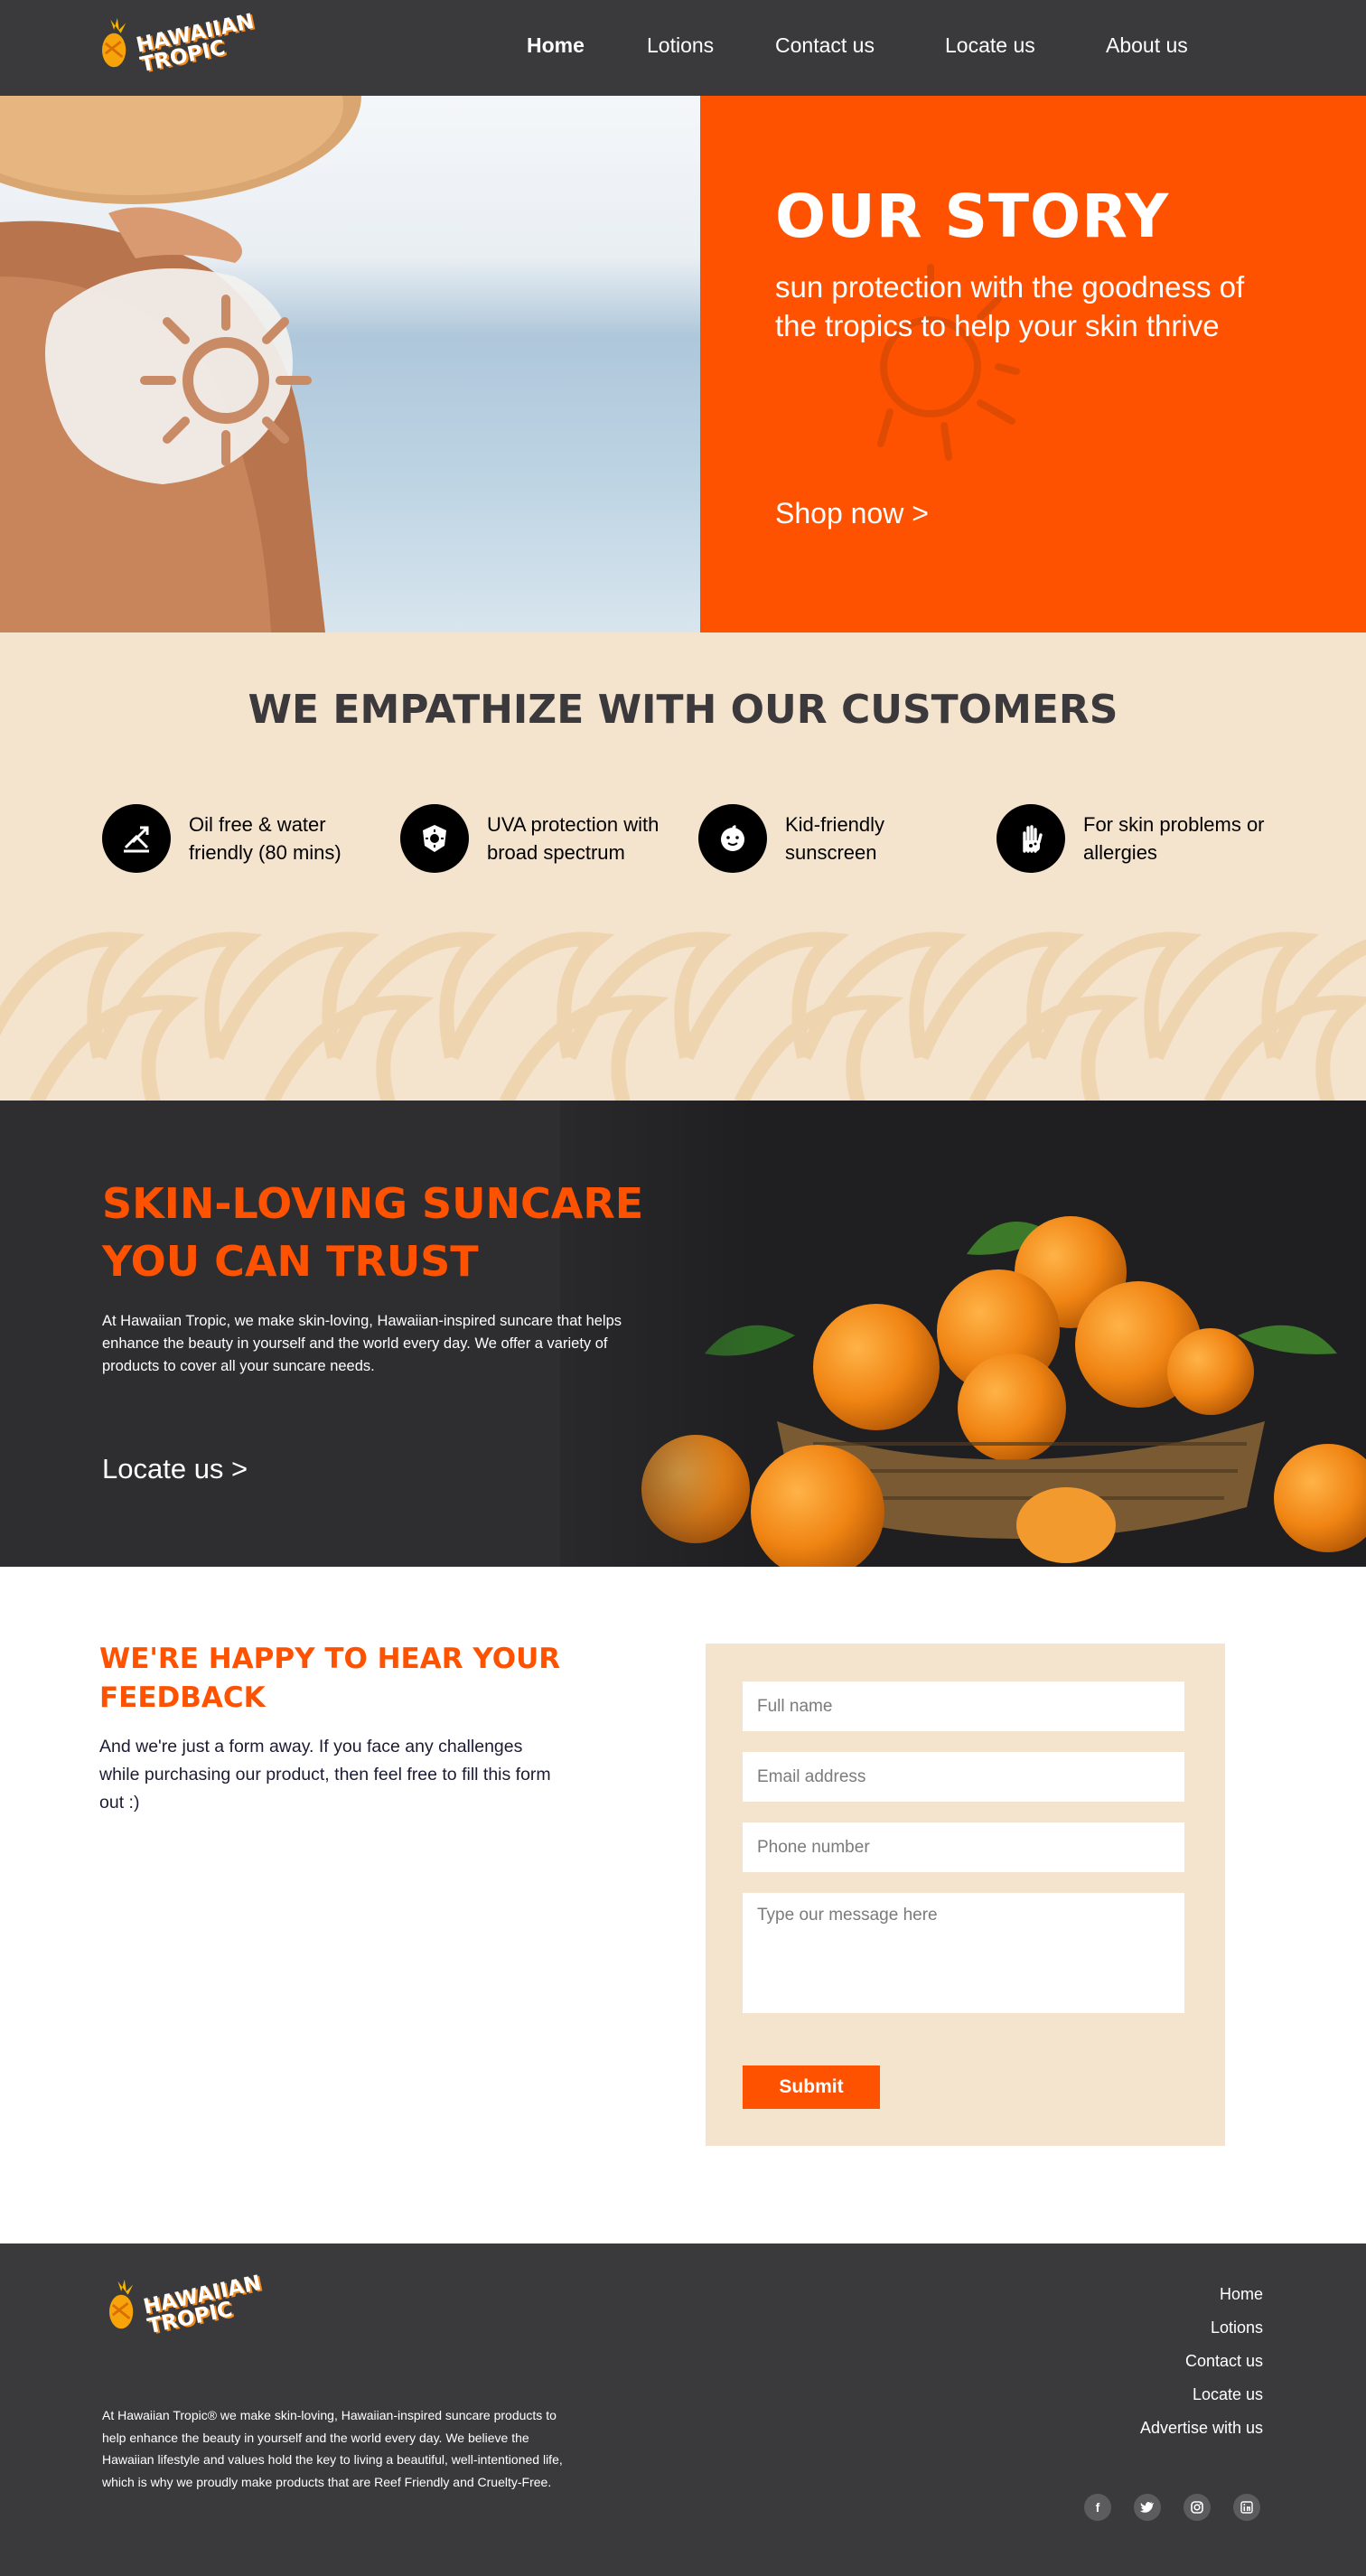  I want to click on submit-button: Submit, so click(811, 2087).